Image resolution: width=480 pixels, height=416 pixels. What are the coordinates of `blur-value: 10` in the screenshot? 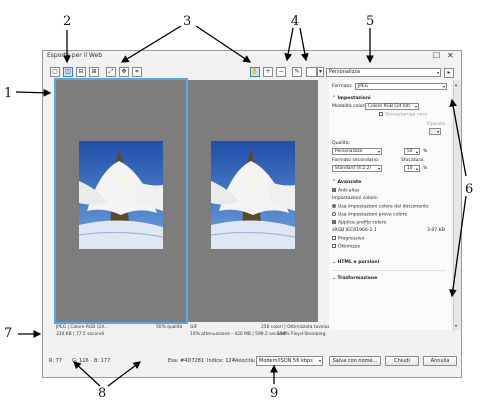 It's located at (410, 168).